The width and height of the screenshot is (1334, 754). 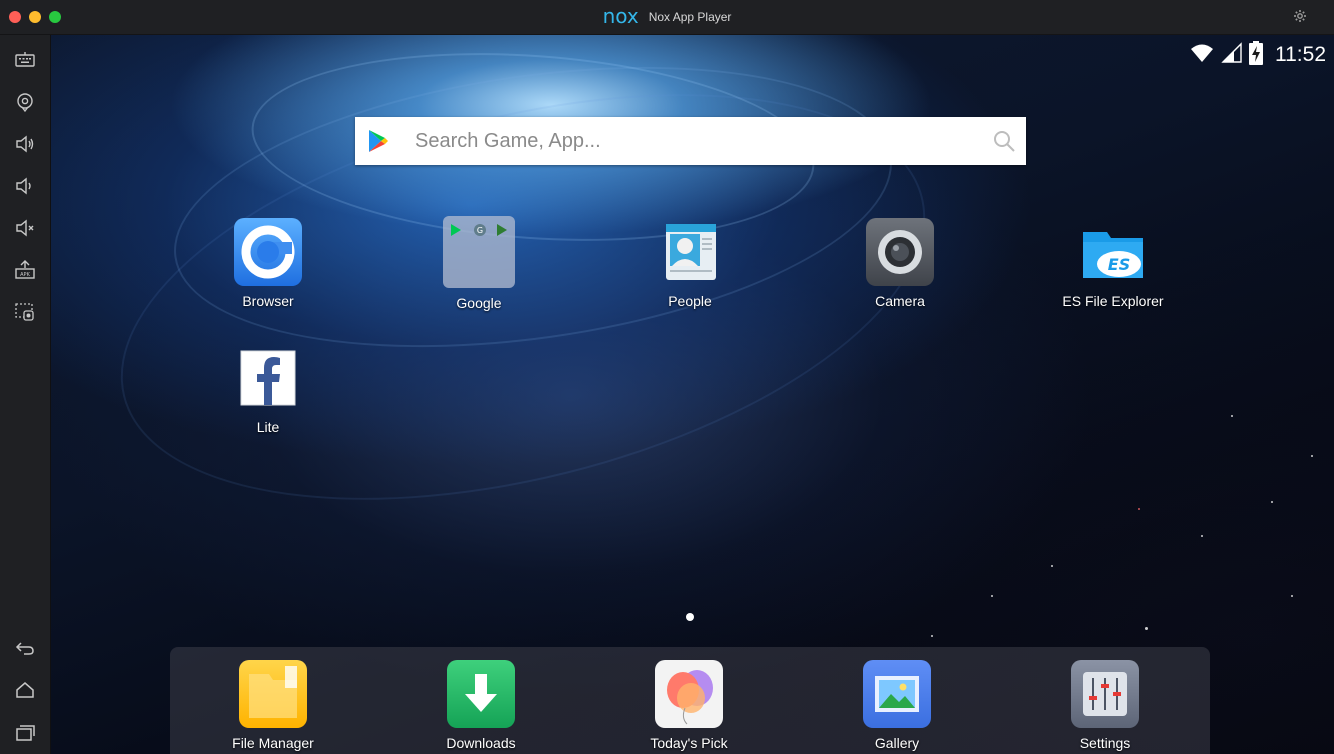 I want to click on search-icon, so click(x=1004, y=141).